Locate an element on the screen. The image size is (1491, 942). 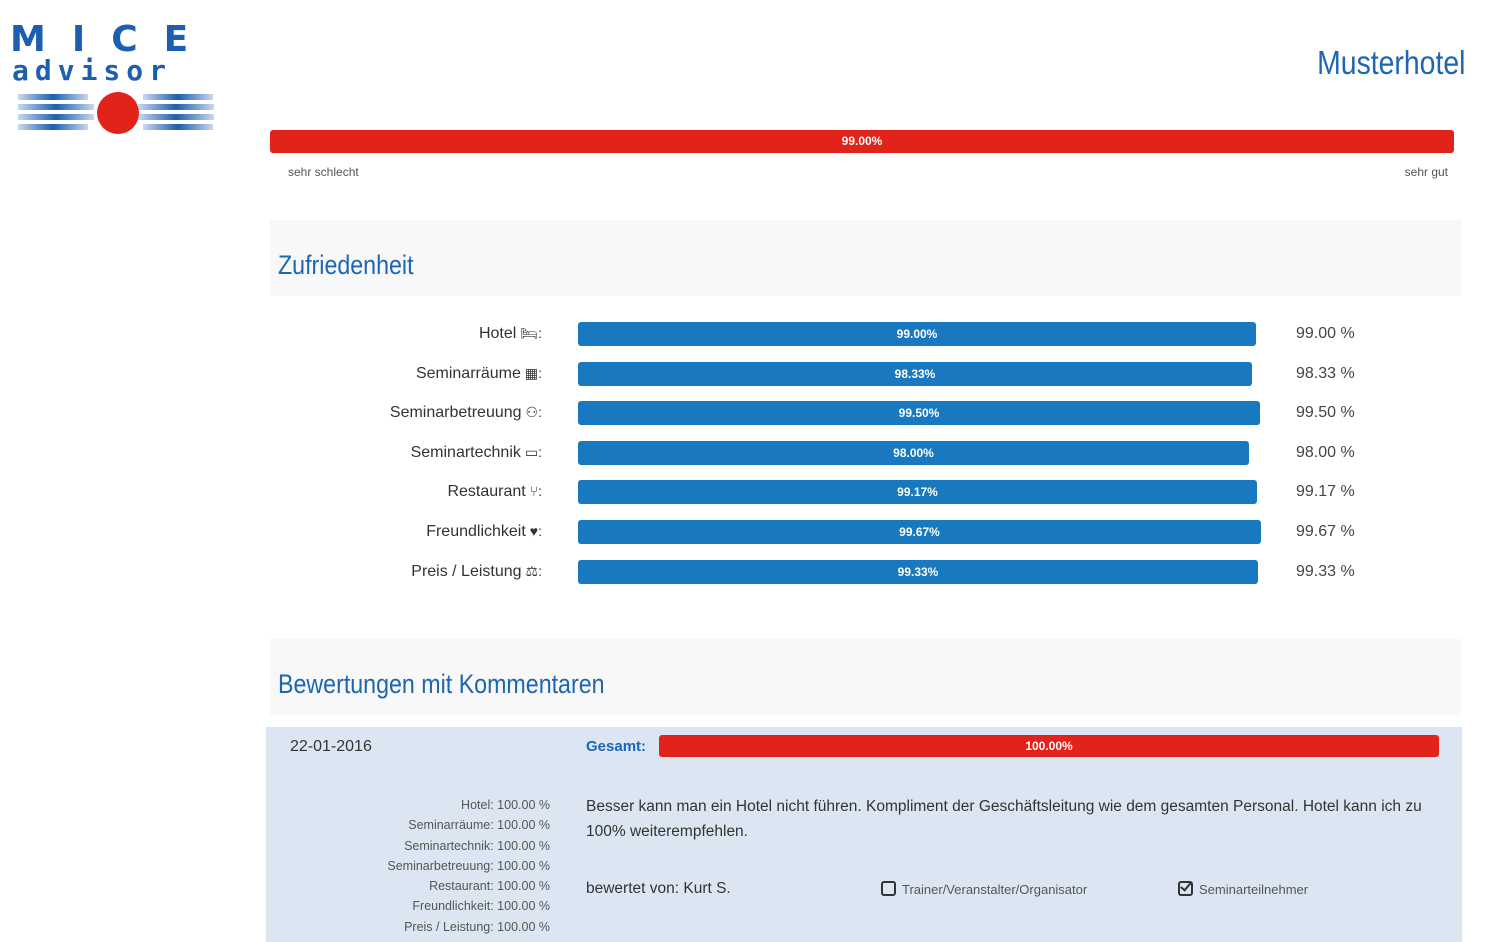
rating-label-text: Seminarräume is located at coordinates (468, 373).